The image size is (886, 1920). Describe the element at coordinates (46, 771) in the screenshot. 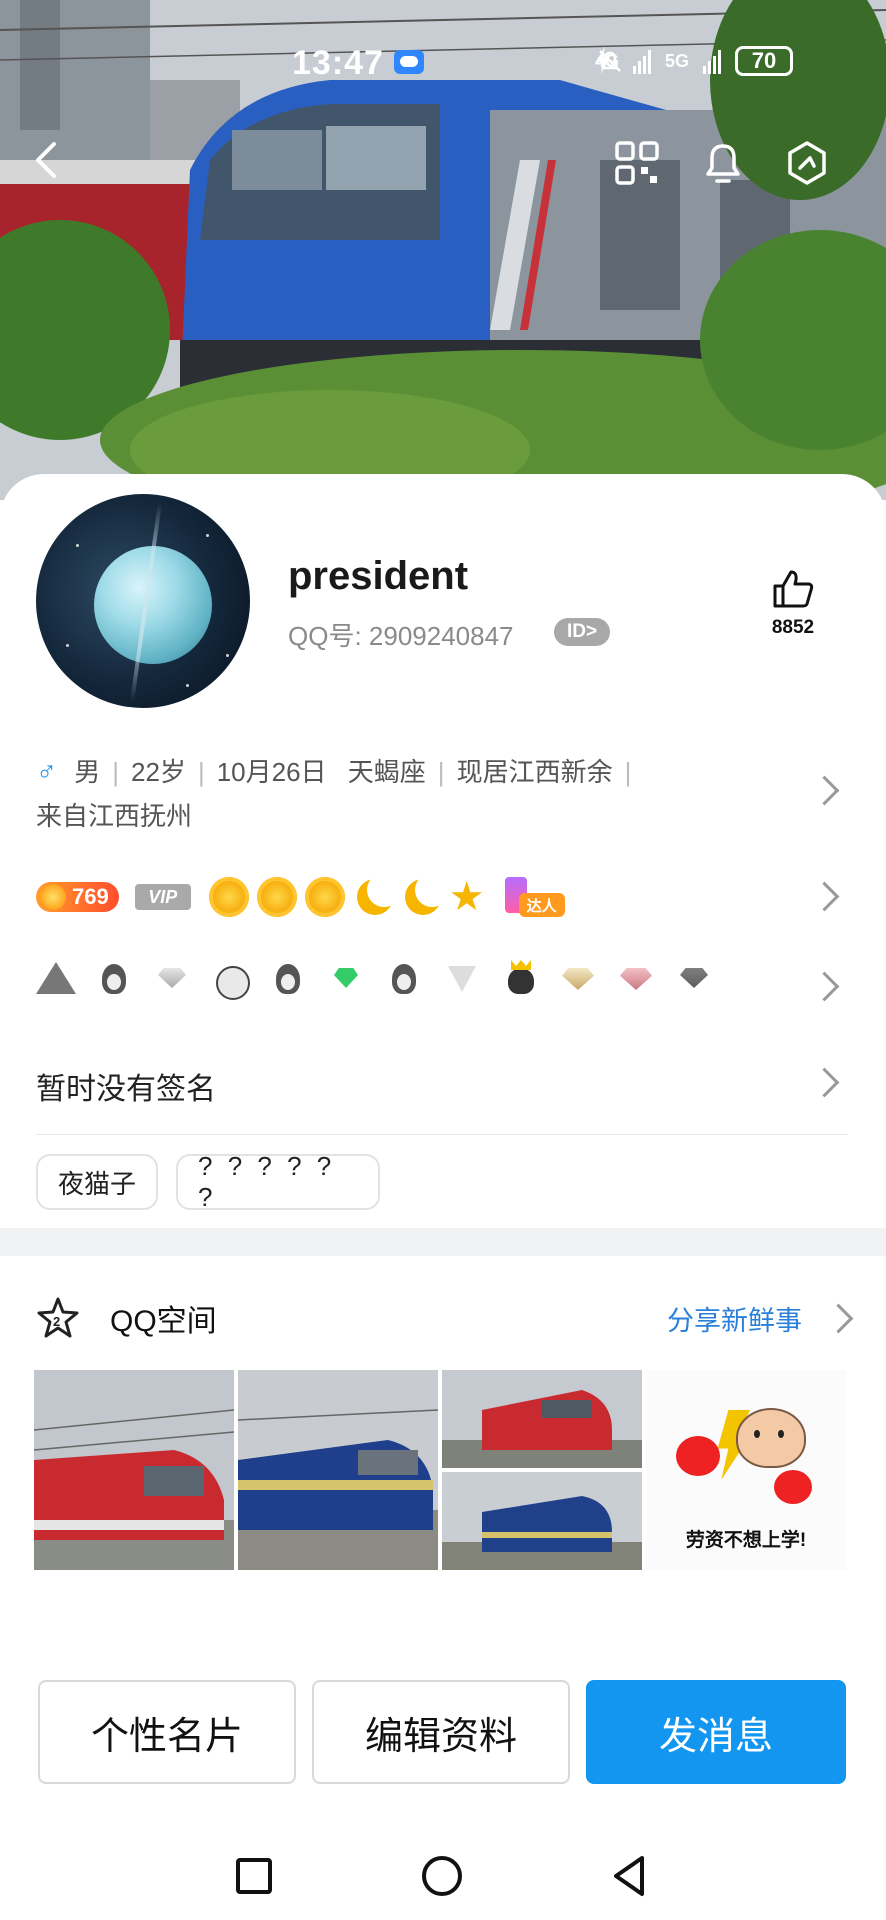

I see `male-icon: ♂` at that location.